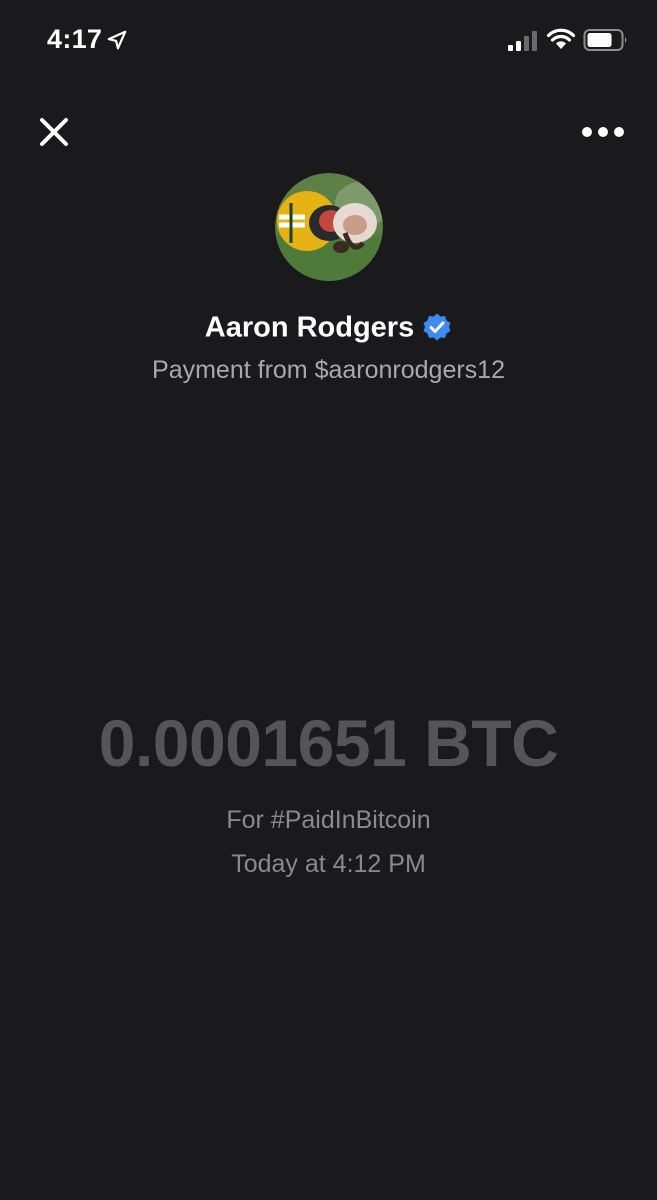 The image size is (657, 1200). I want to click on wifi-icon, so click(561, 38).